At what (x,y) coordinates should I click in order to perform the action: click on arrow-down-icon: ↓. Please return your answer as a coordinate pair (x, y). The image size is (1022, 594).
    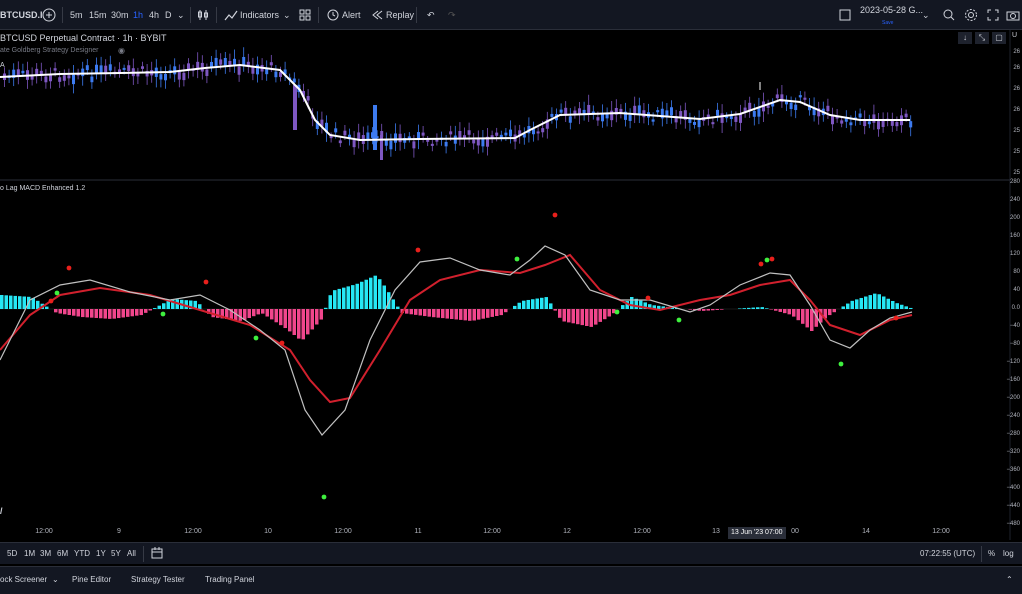
    Looking at the image, I should click on (965, 38).